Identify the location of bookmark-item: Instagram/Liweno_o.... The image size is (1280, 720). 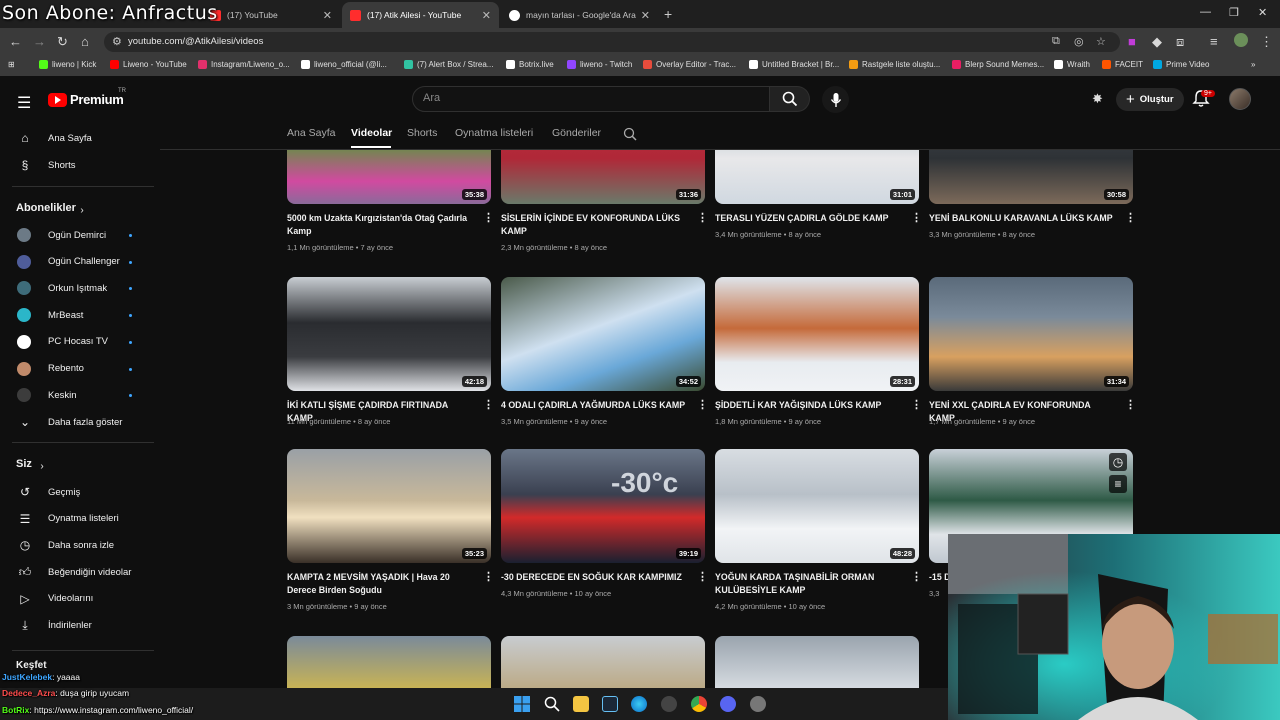
(244, 64).